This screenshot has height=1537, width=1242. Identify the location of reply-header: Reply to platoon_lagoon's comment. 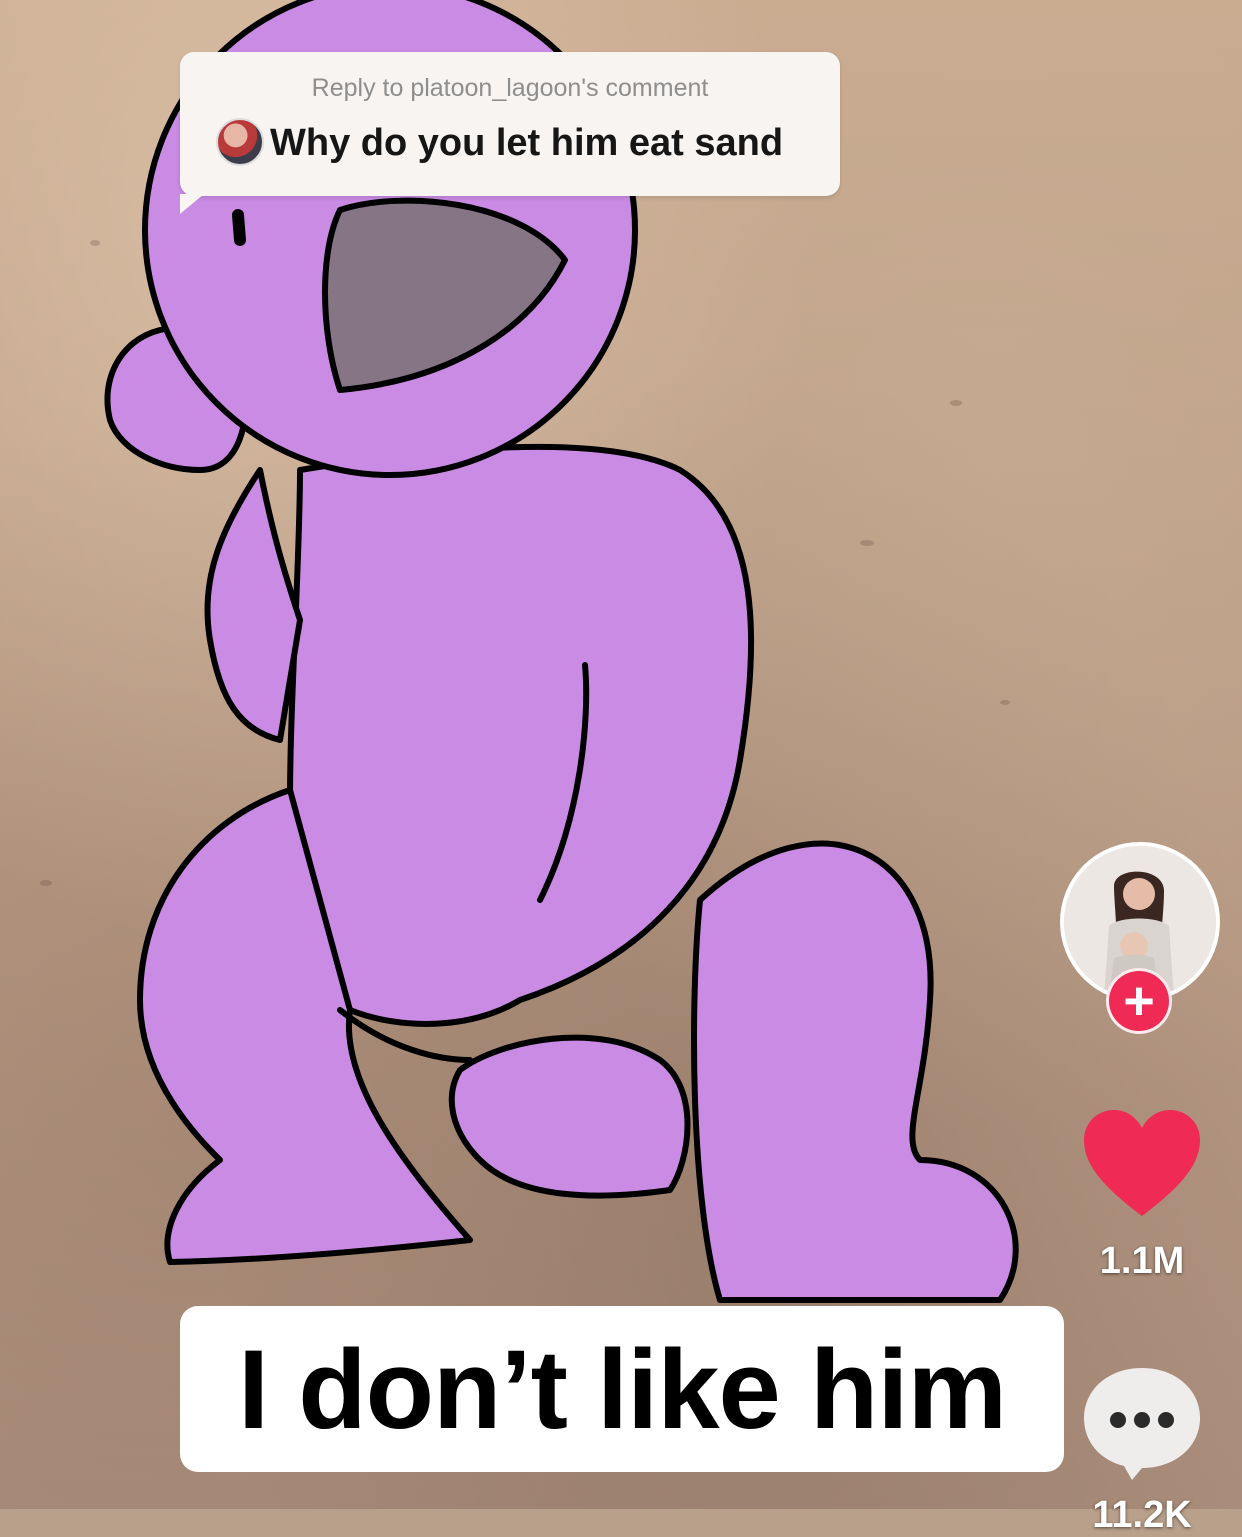
(510, 88).